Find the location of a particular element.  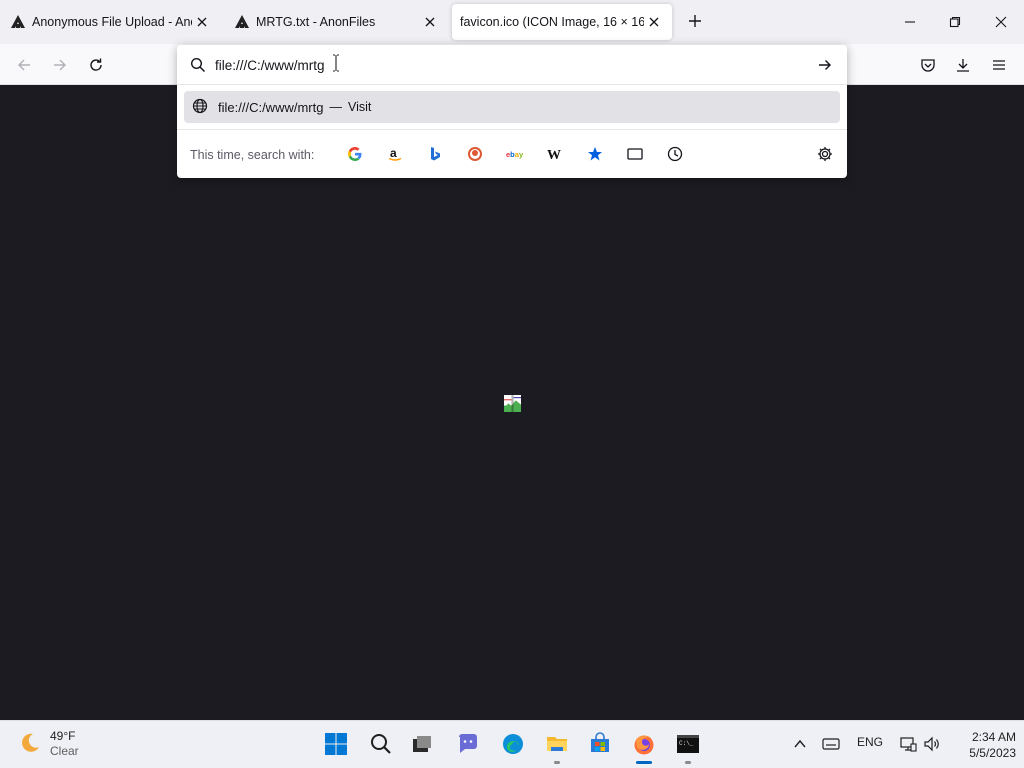

clock-date: 5/5/2023 is located at coordinates (992, 753).